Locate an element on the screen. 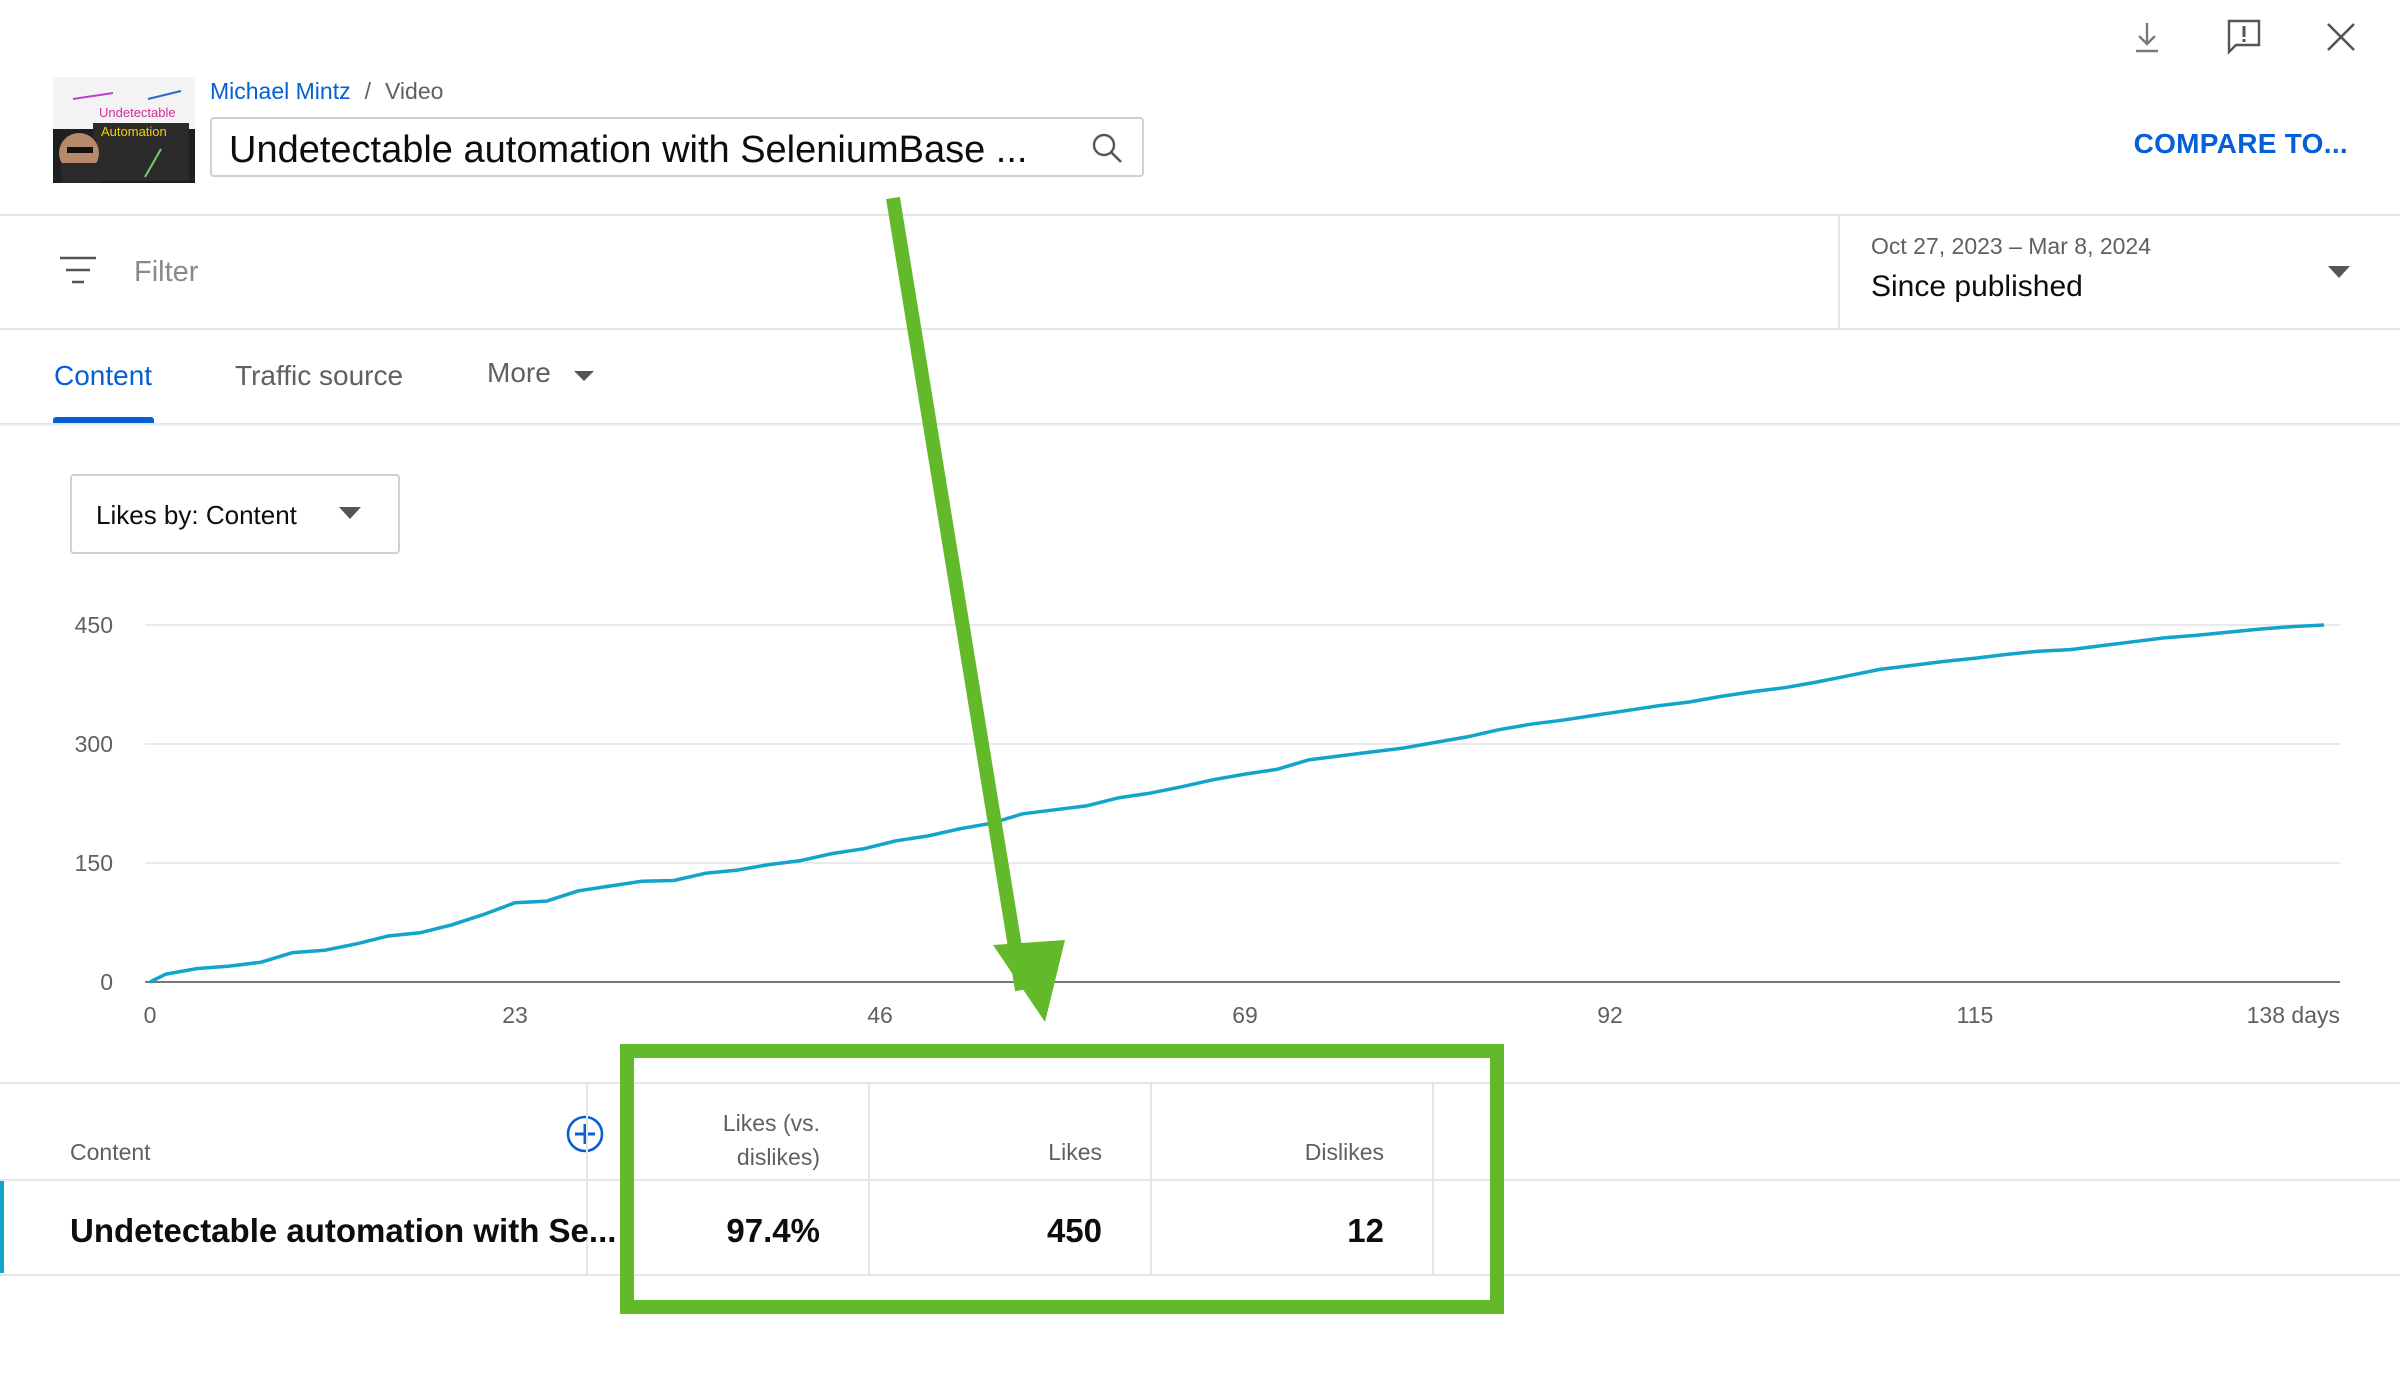 The height and width of the screenshot is (1400, 2400). x-tick-label: 115 is located at coordinates (1975, 1015).